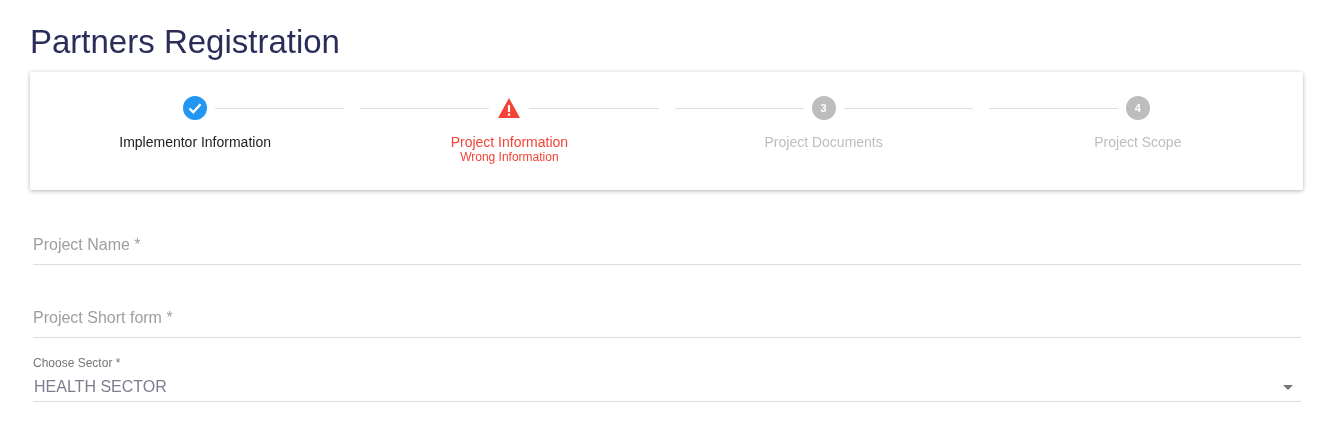  What do you see at coordinates (823, 142) in the screenshot?
I see `step-label: Project Documents` at bounding box center [823, 142].